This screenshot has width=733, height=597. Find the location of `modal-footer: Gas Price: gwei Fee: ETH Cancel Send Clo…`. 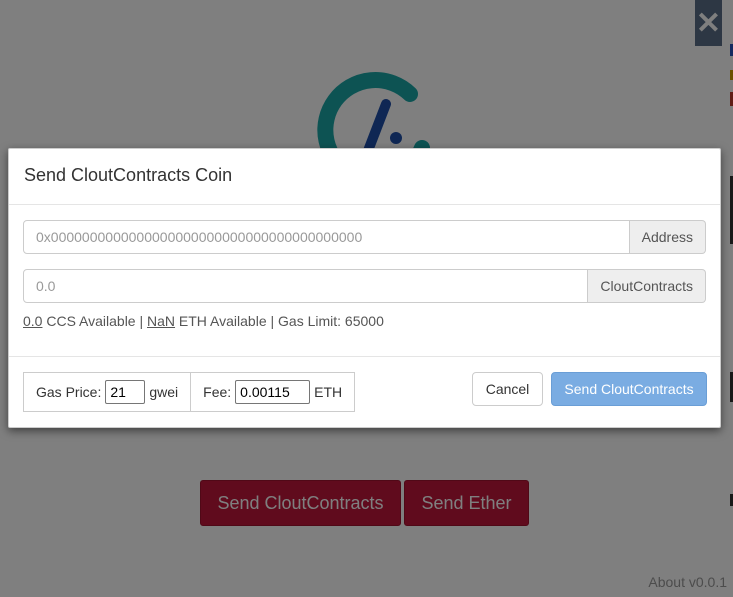

modal-footer: Gas Price: gwei Fee: ETH Cancel Send Clo… is located at coordinates (364, 393).